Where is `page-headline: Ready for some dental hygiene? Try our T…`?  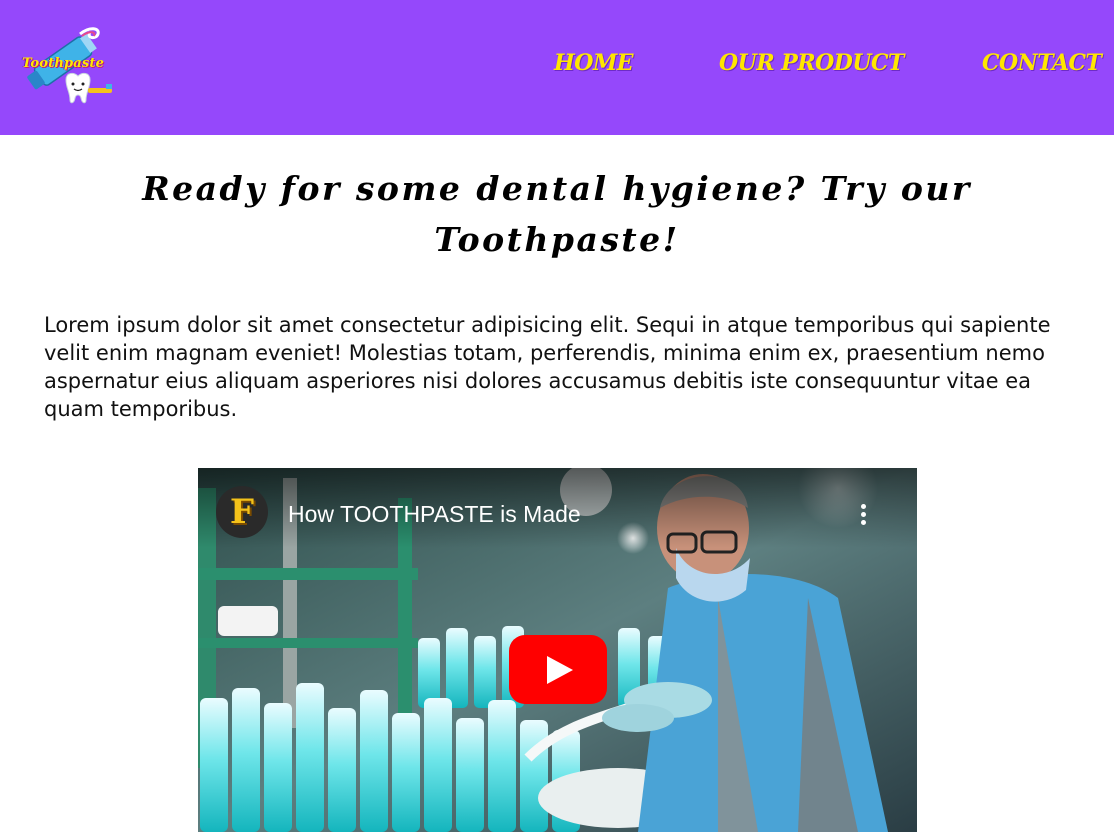
page-headline: Ready for some dental hygiene? Try our T… is located at coordinates (557, 214).